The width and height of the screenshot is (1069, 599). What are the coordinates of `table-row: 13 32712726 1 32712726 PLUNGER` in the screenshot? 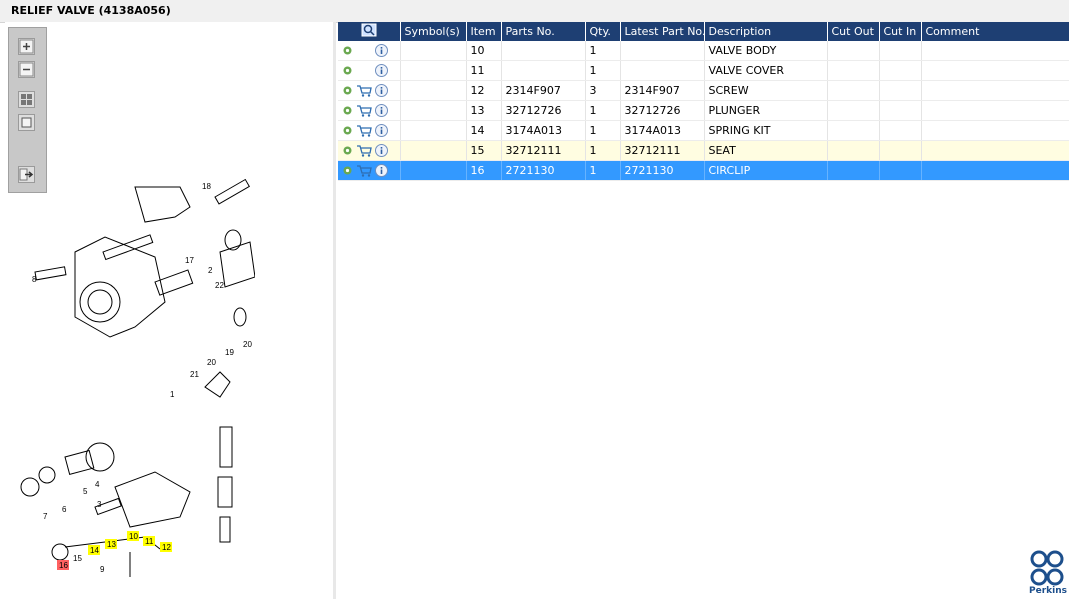 It's located at (703, 110).